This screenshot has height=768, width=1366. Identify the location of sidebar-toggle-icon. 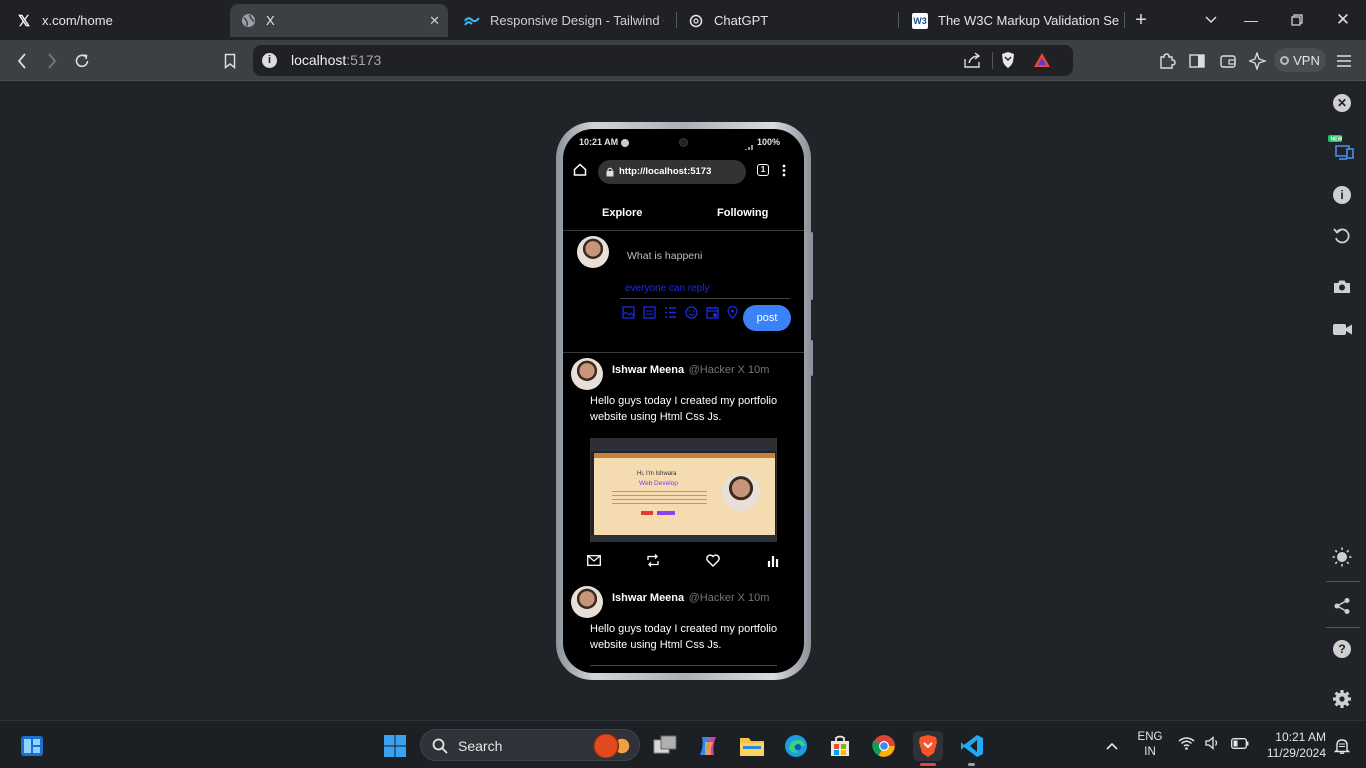
(1197, 61).